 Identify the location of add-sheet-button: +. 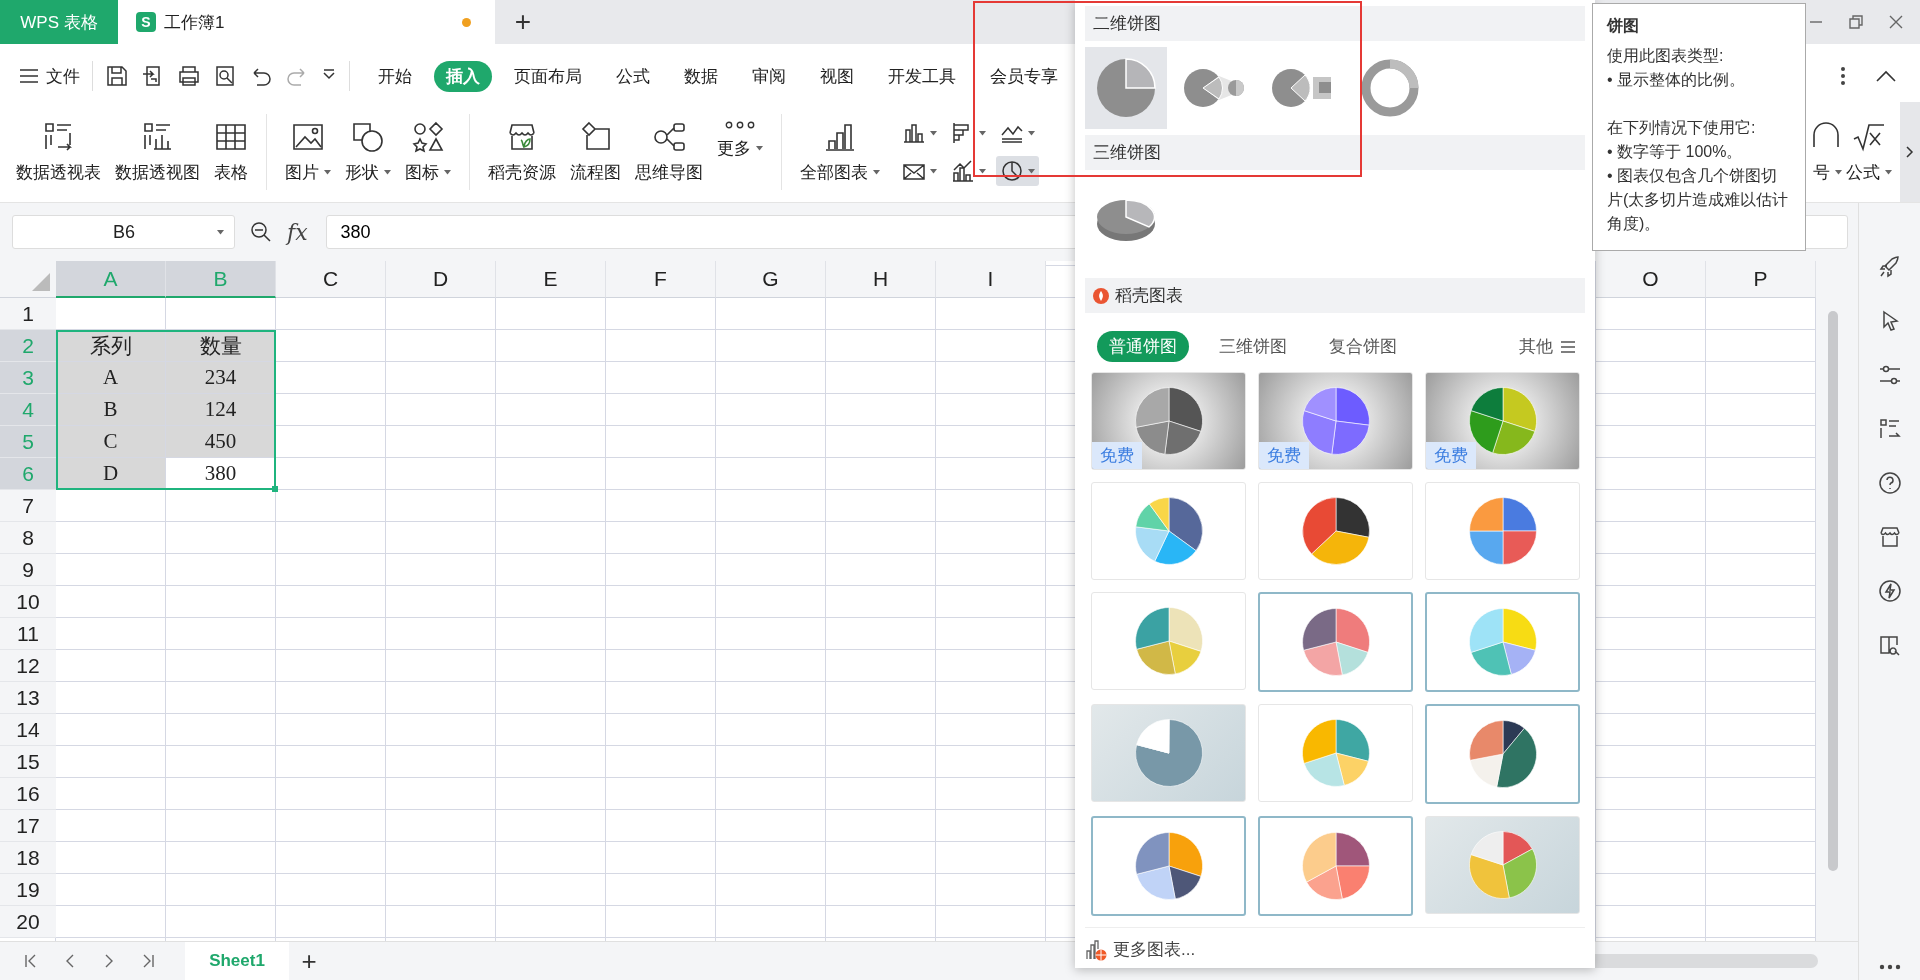
(309, 961).